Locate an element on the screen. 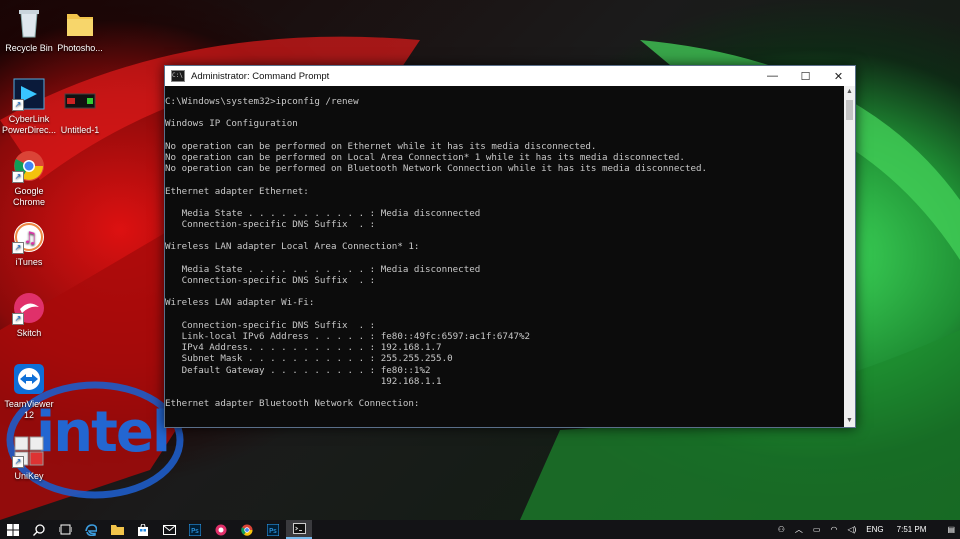 The height and width of the screenshot is (539, 960). photoshop-icon-2: Ps is located at coordinates (273, 529).